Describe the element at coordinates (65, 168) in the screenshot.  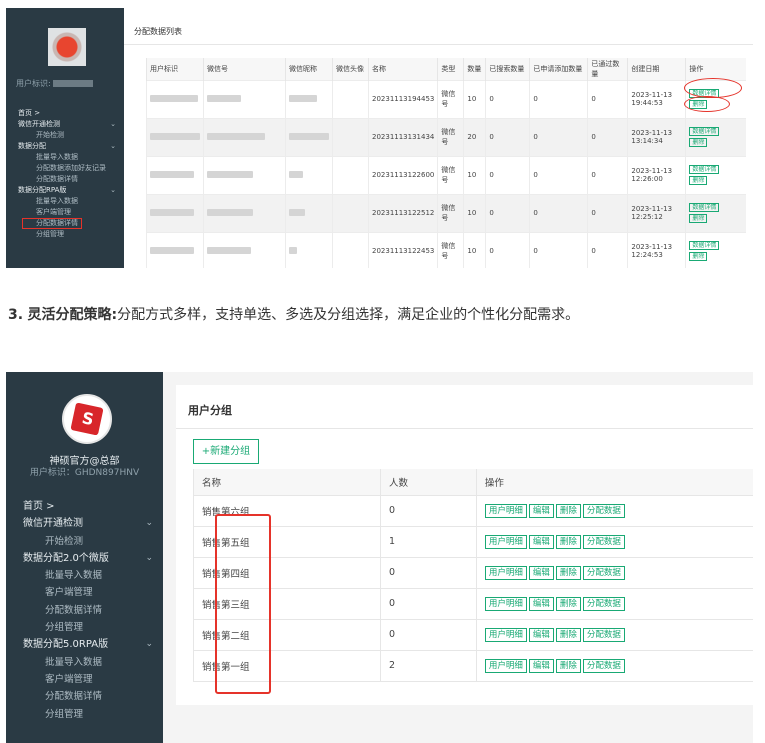
I see `sidebar-item: 分配数据添加好友记录` at that location.